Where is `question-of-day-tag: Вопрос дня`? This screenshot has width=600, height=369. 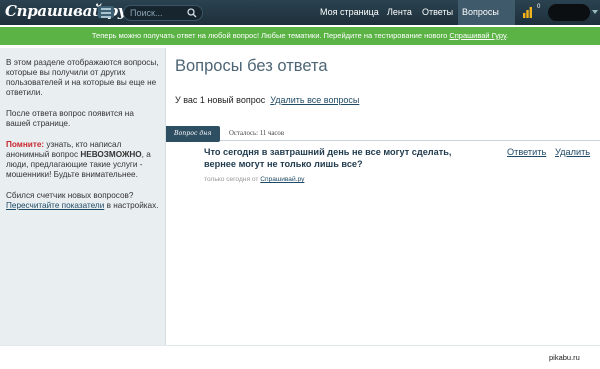 question-of-day-tag: Вопрос дня is located at coordinates (193, 134).